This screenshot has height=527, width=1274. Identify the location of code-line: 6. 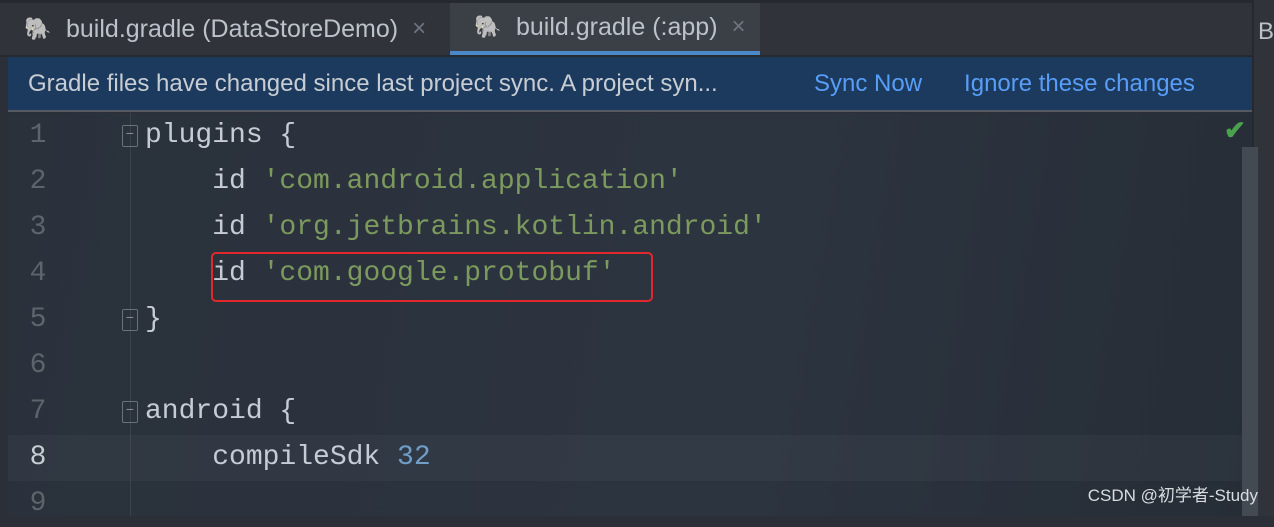
(630, 366).